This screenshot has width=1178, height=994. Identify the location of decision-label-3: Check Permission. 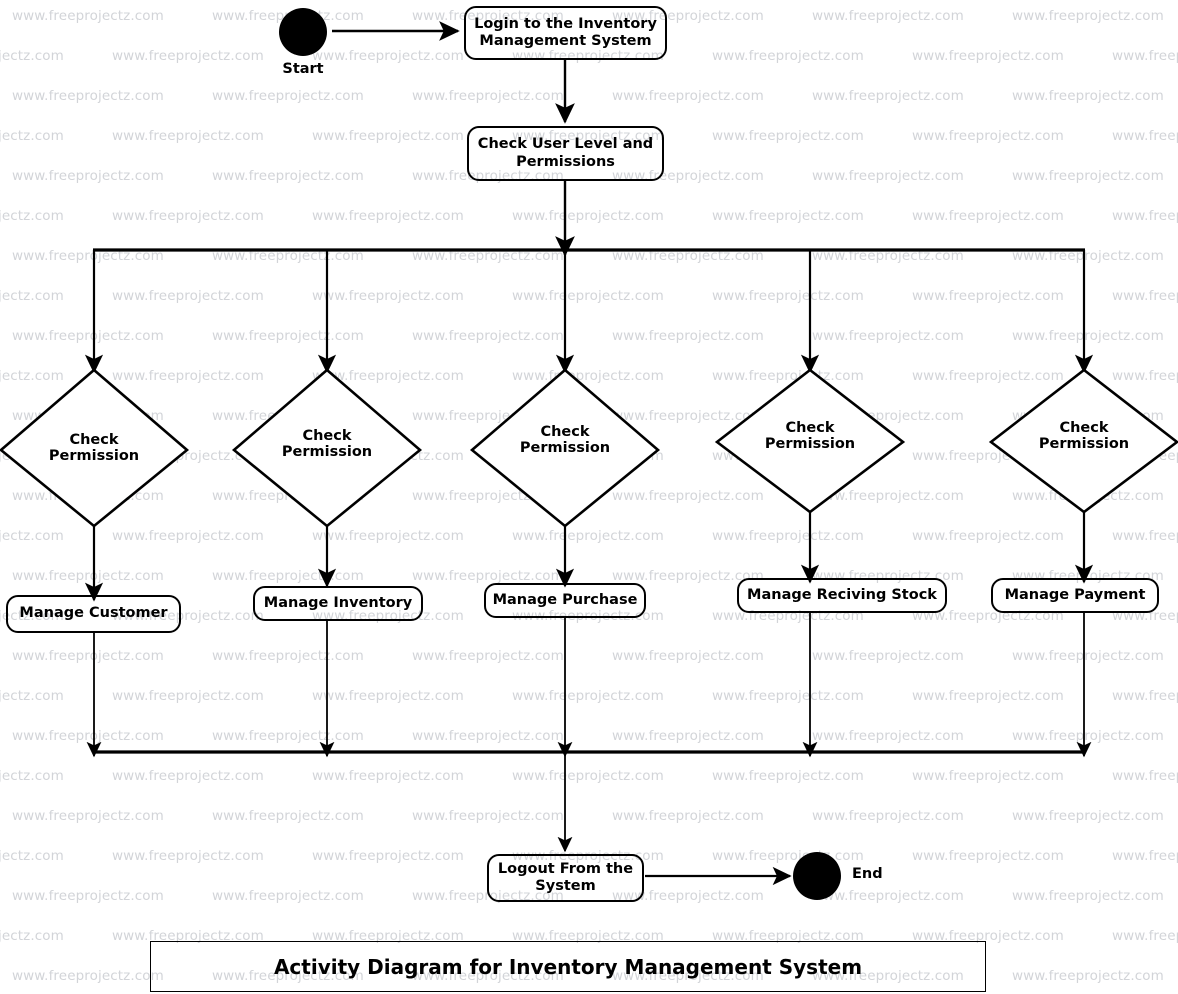
(565, 440).